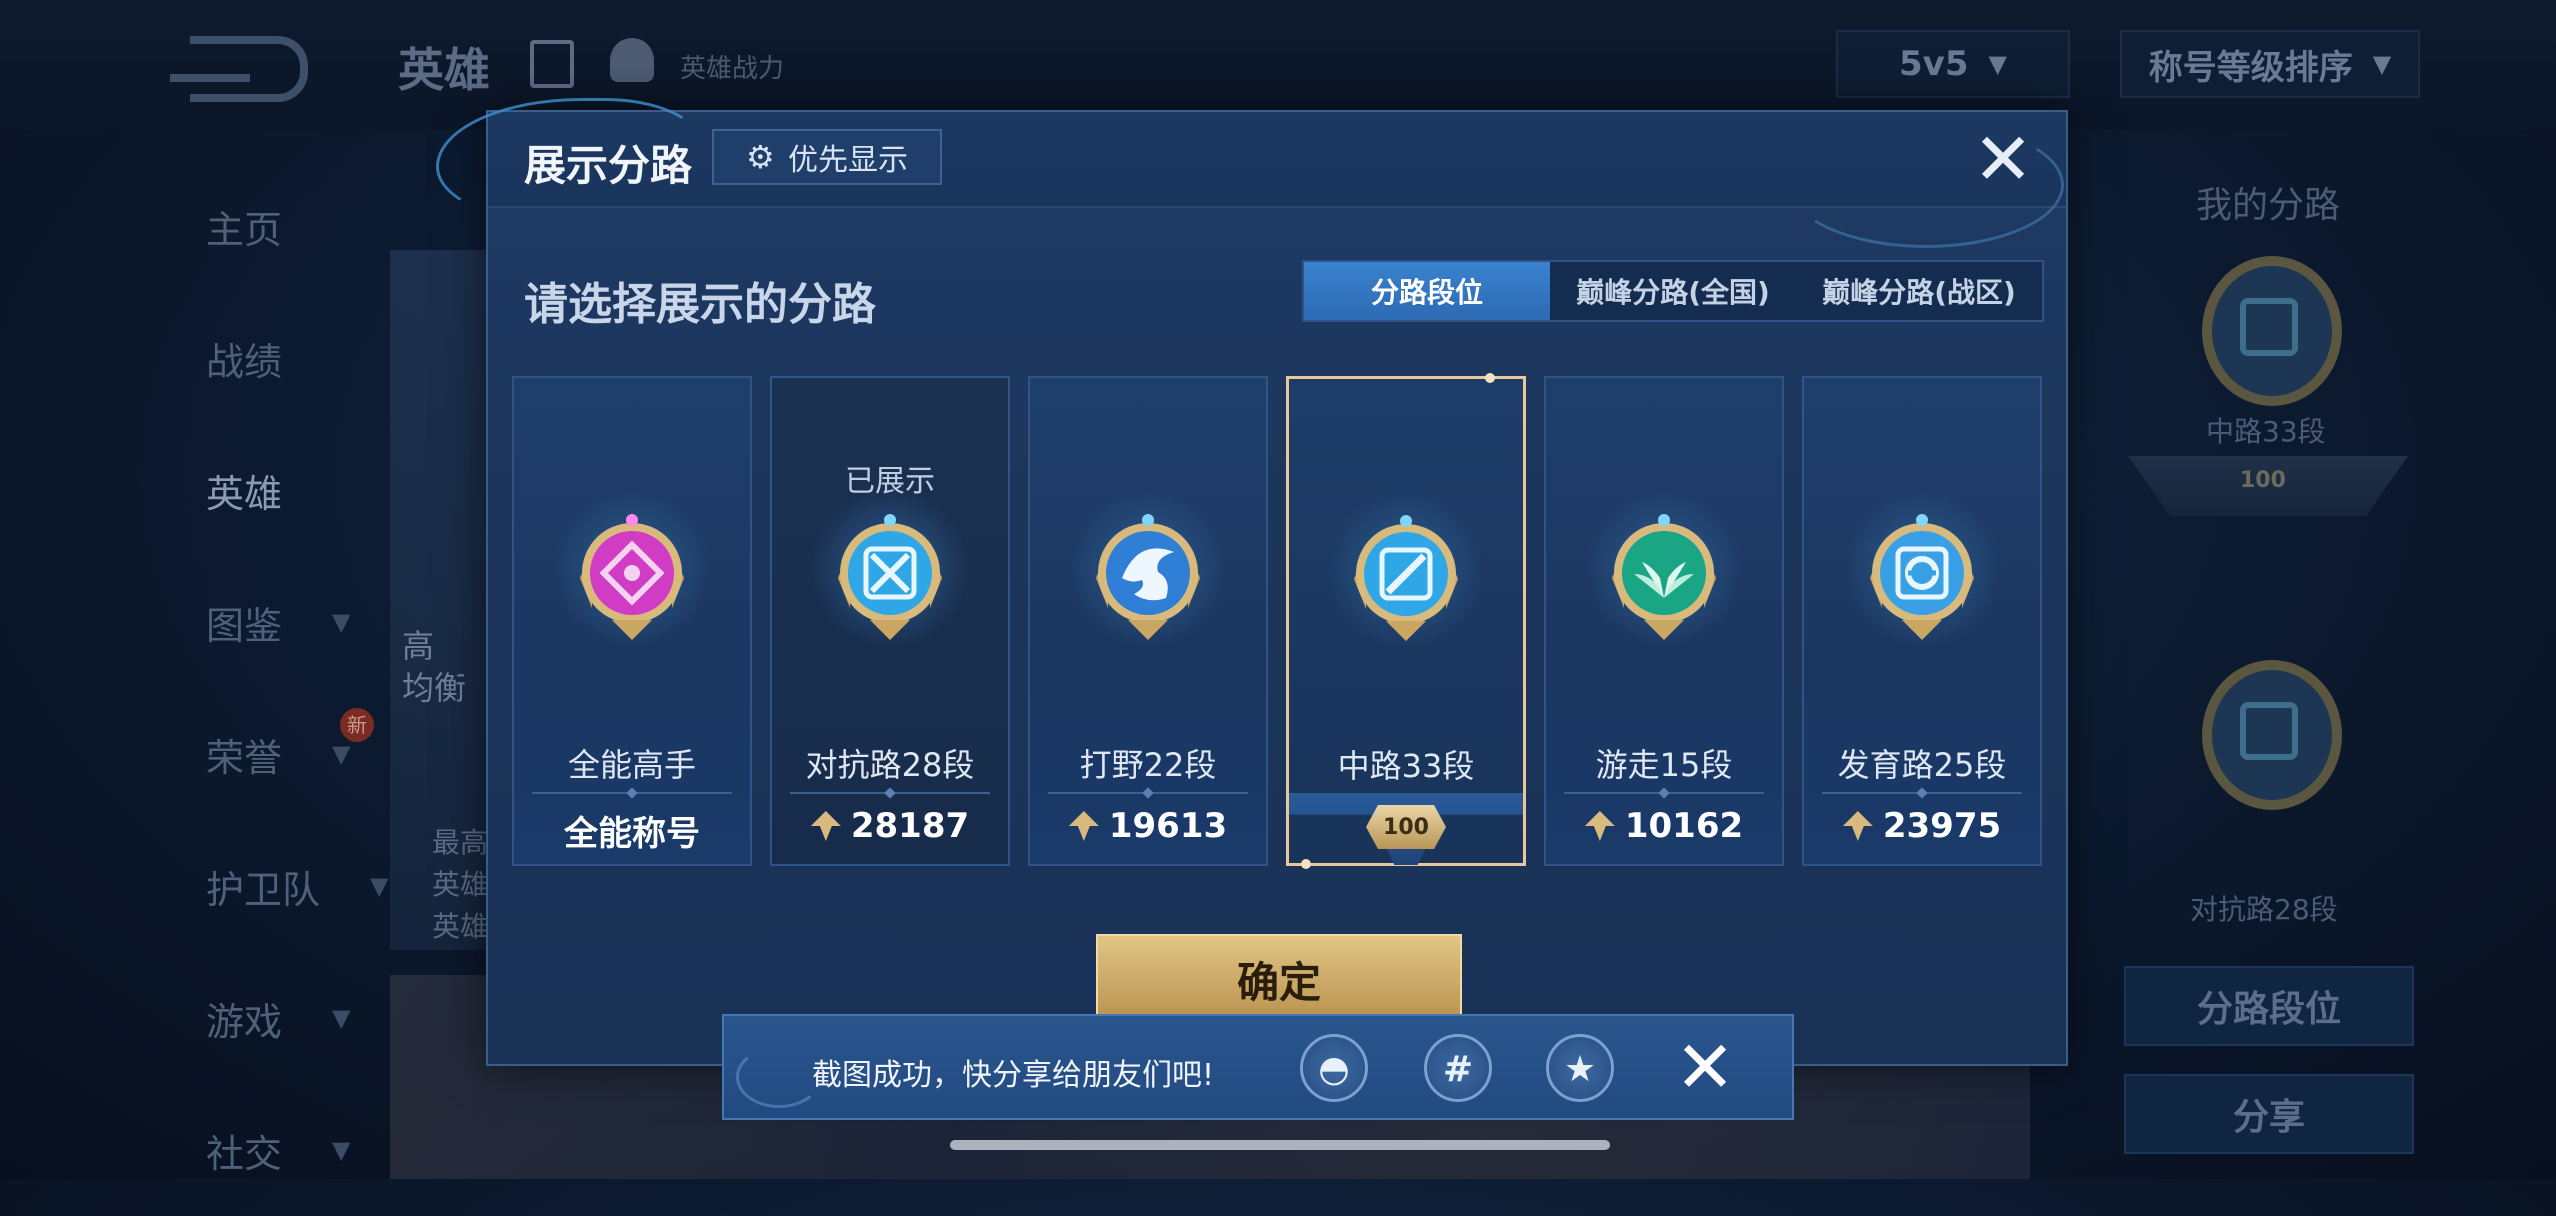 The image size is (2556, 1216). I want to click on lane-card-value-text: 全能称号, so click(632, 834).